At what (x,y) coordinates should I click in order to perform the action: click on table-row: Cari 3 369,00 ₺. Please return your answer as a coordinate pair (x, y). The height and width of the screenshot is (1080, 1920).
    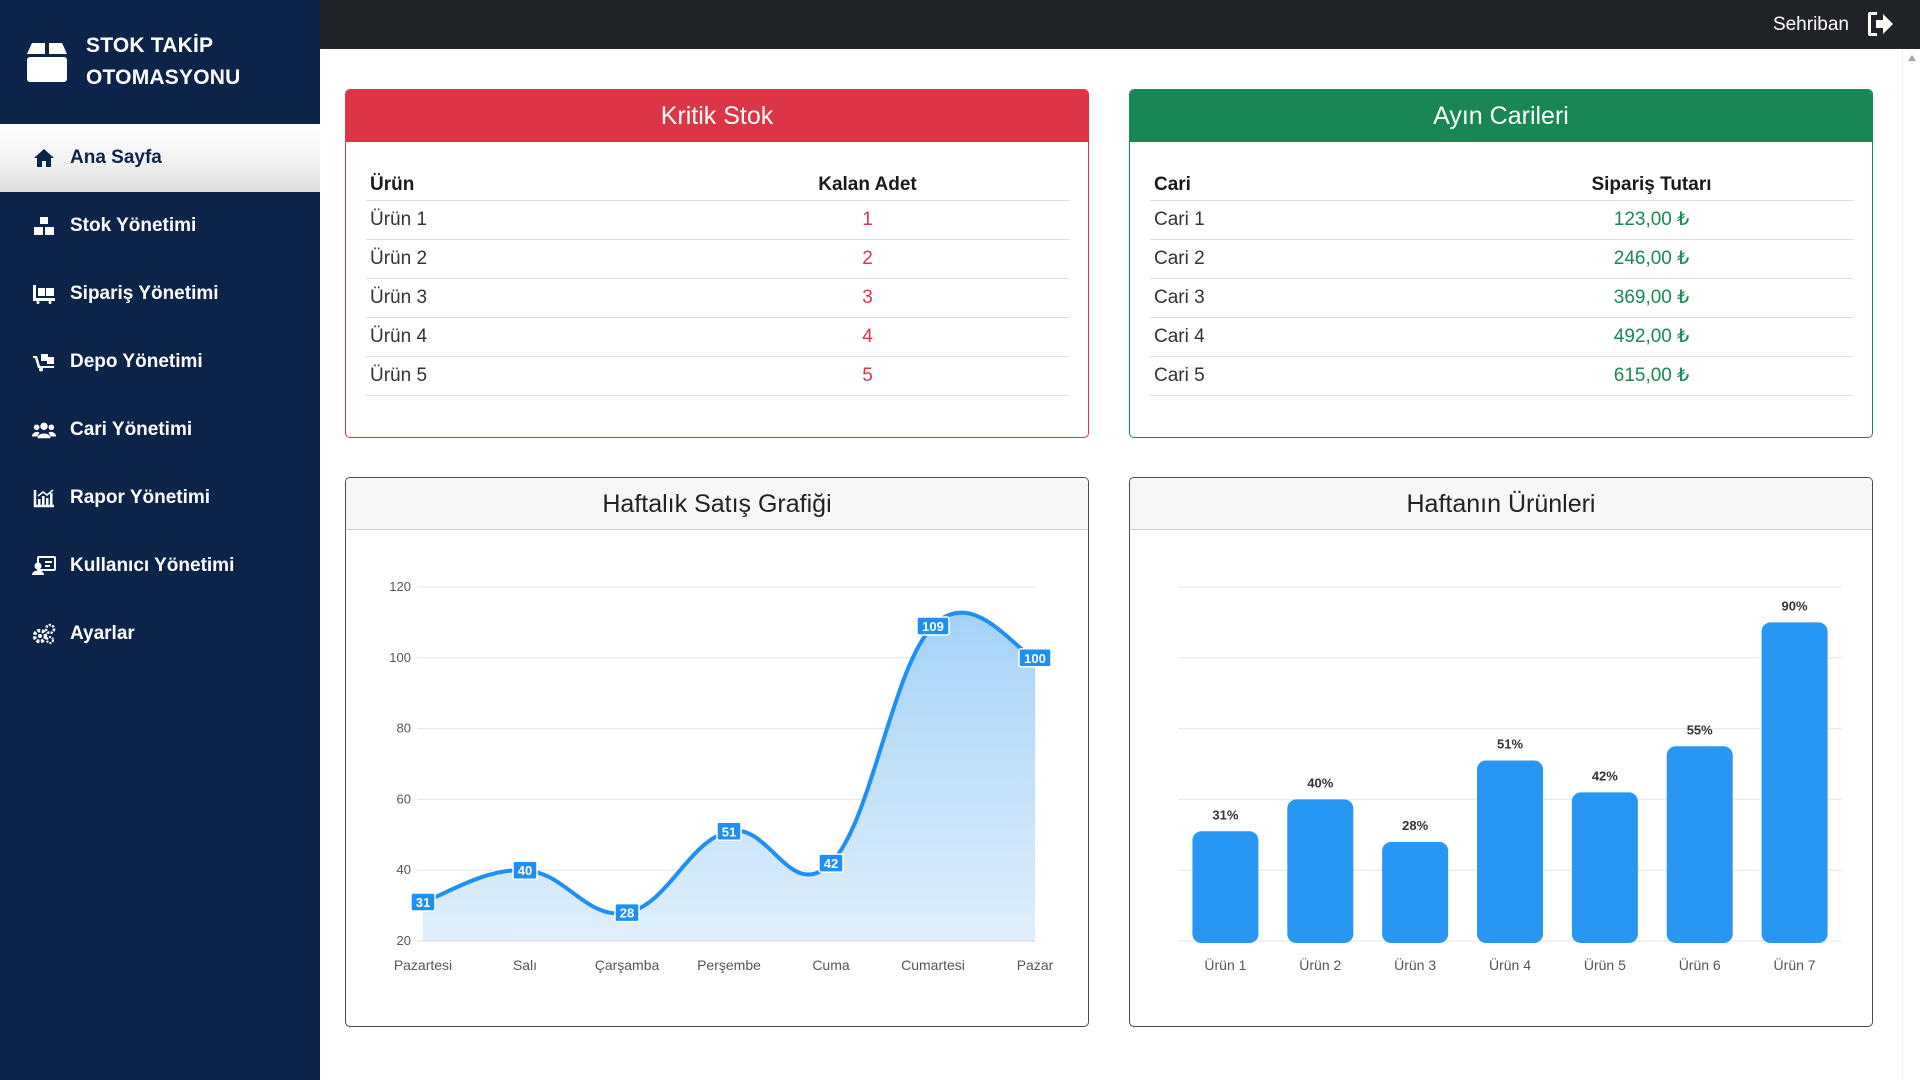
    Looking at the image, I should click on (1501, 298).